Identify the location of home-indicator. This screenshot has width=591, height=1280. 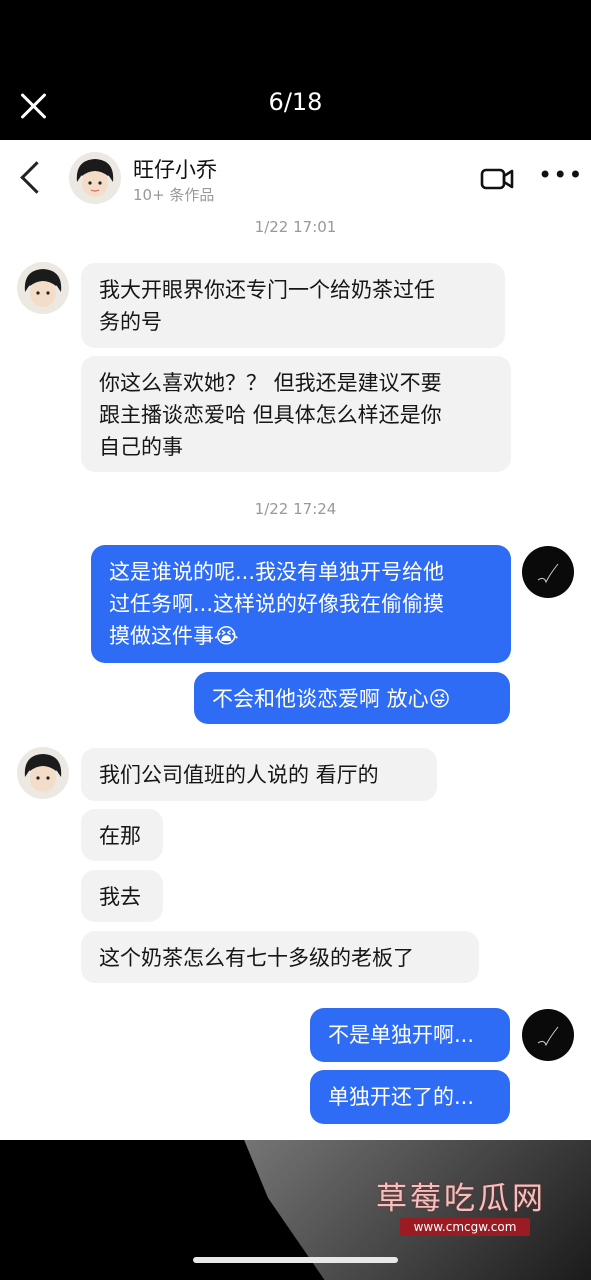
(295, 1260).